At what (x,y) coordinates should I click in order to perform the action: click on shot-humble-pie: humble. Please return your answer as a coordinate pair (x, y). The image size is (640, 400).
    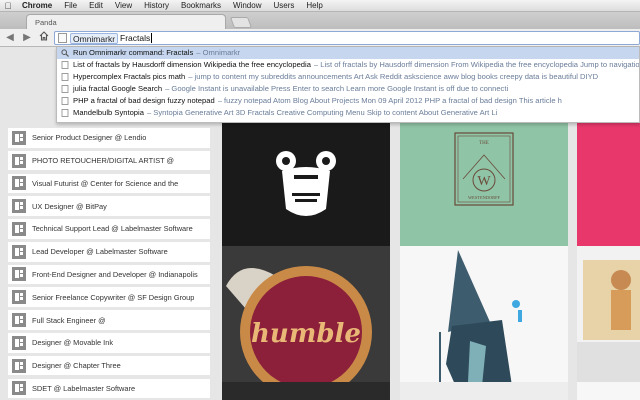
    Looking at the image, I should click on (306, 323).